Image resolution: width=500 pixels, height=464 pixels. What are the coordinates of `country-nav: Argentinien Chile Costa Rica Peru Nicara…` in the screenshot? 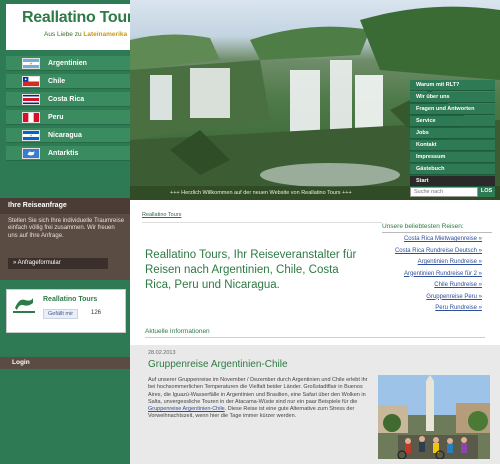 It's located at (68, 110).